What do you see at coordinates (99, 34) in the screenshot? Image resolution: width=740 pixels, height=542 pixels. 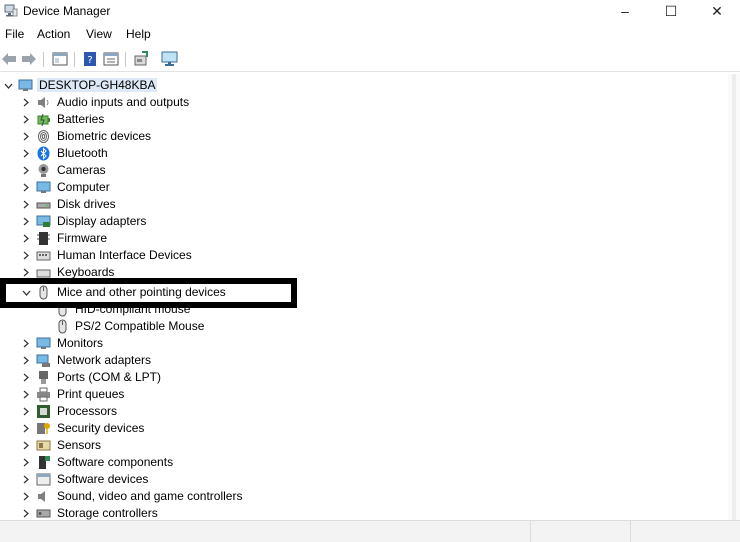 I see `menu-view: View` at bounding box center [99, 34].